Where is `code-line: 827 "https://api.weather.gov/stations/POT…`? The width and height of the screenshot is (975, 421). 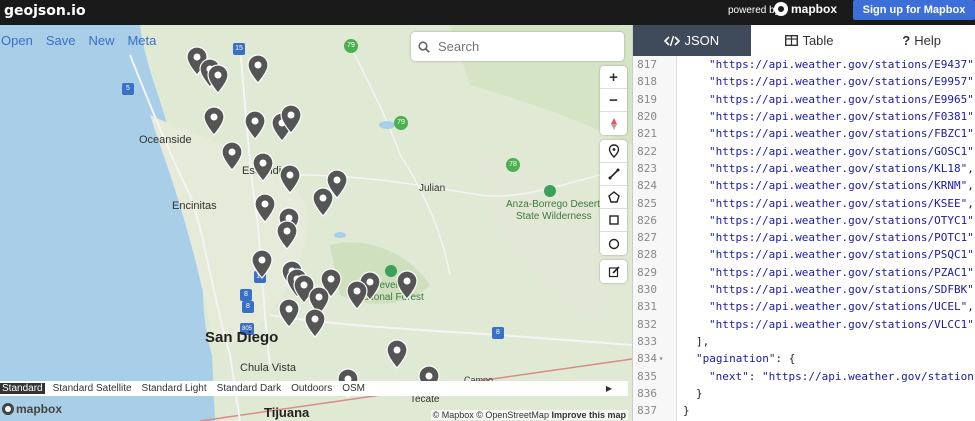
code-line: 827 "https://api.weather.gov/stations/POT… is located at coordinates (804, 237).